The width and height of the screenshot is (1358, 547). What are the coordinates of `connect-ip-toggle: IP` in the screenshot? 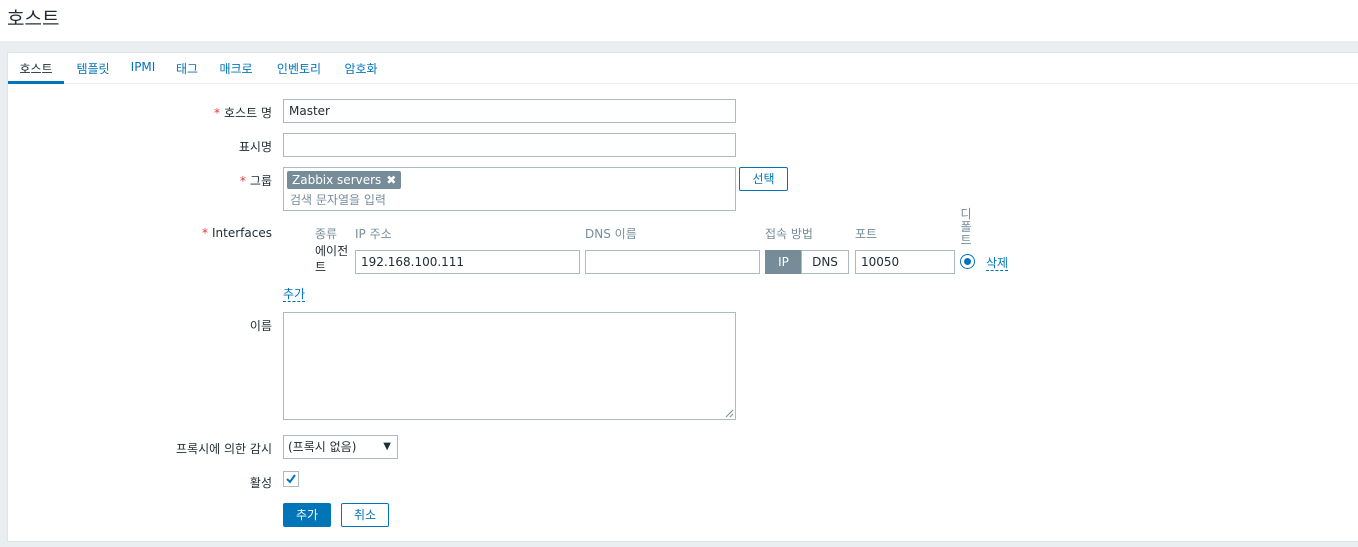 It's located at (783, 262).